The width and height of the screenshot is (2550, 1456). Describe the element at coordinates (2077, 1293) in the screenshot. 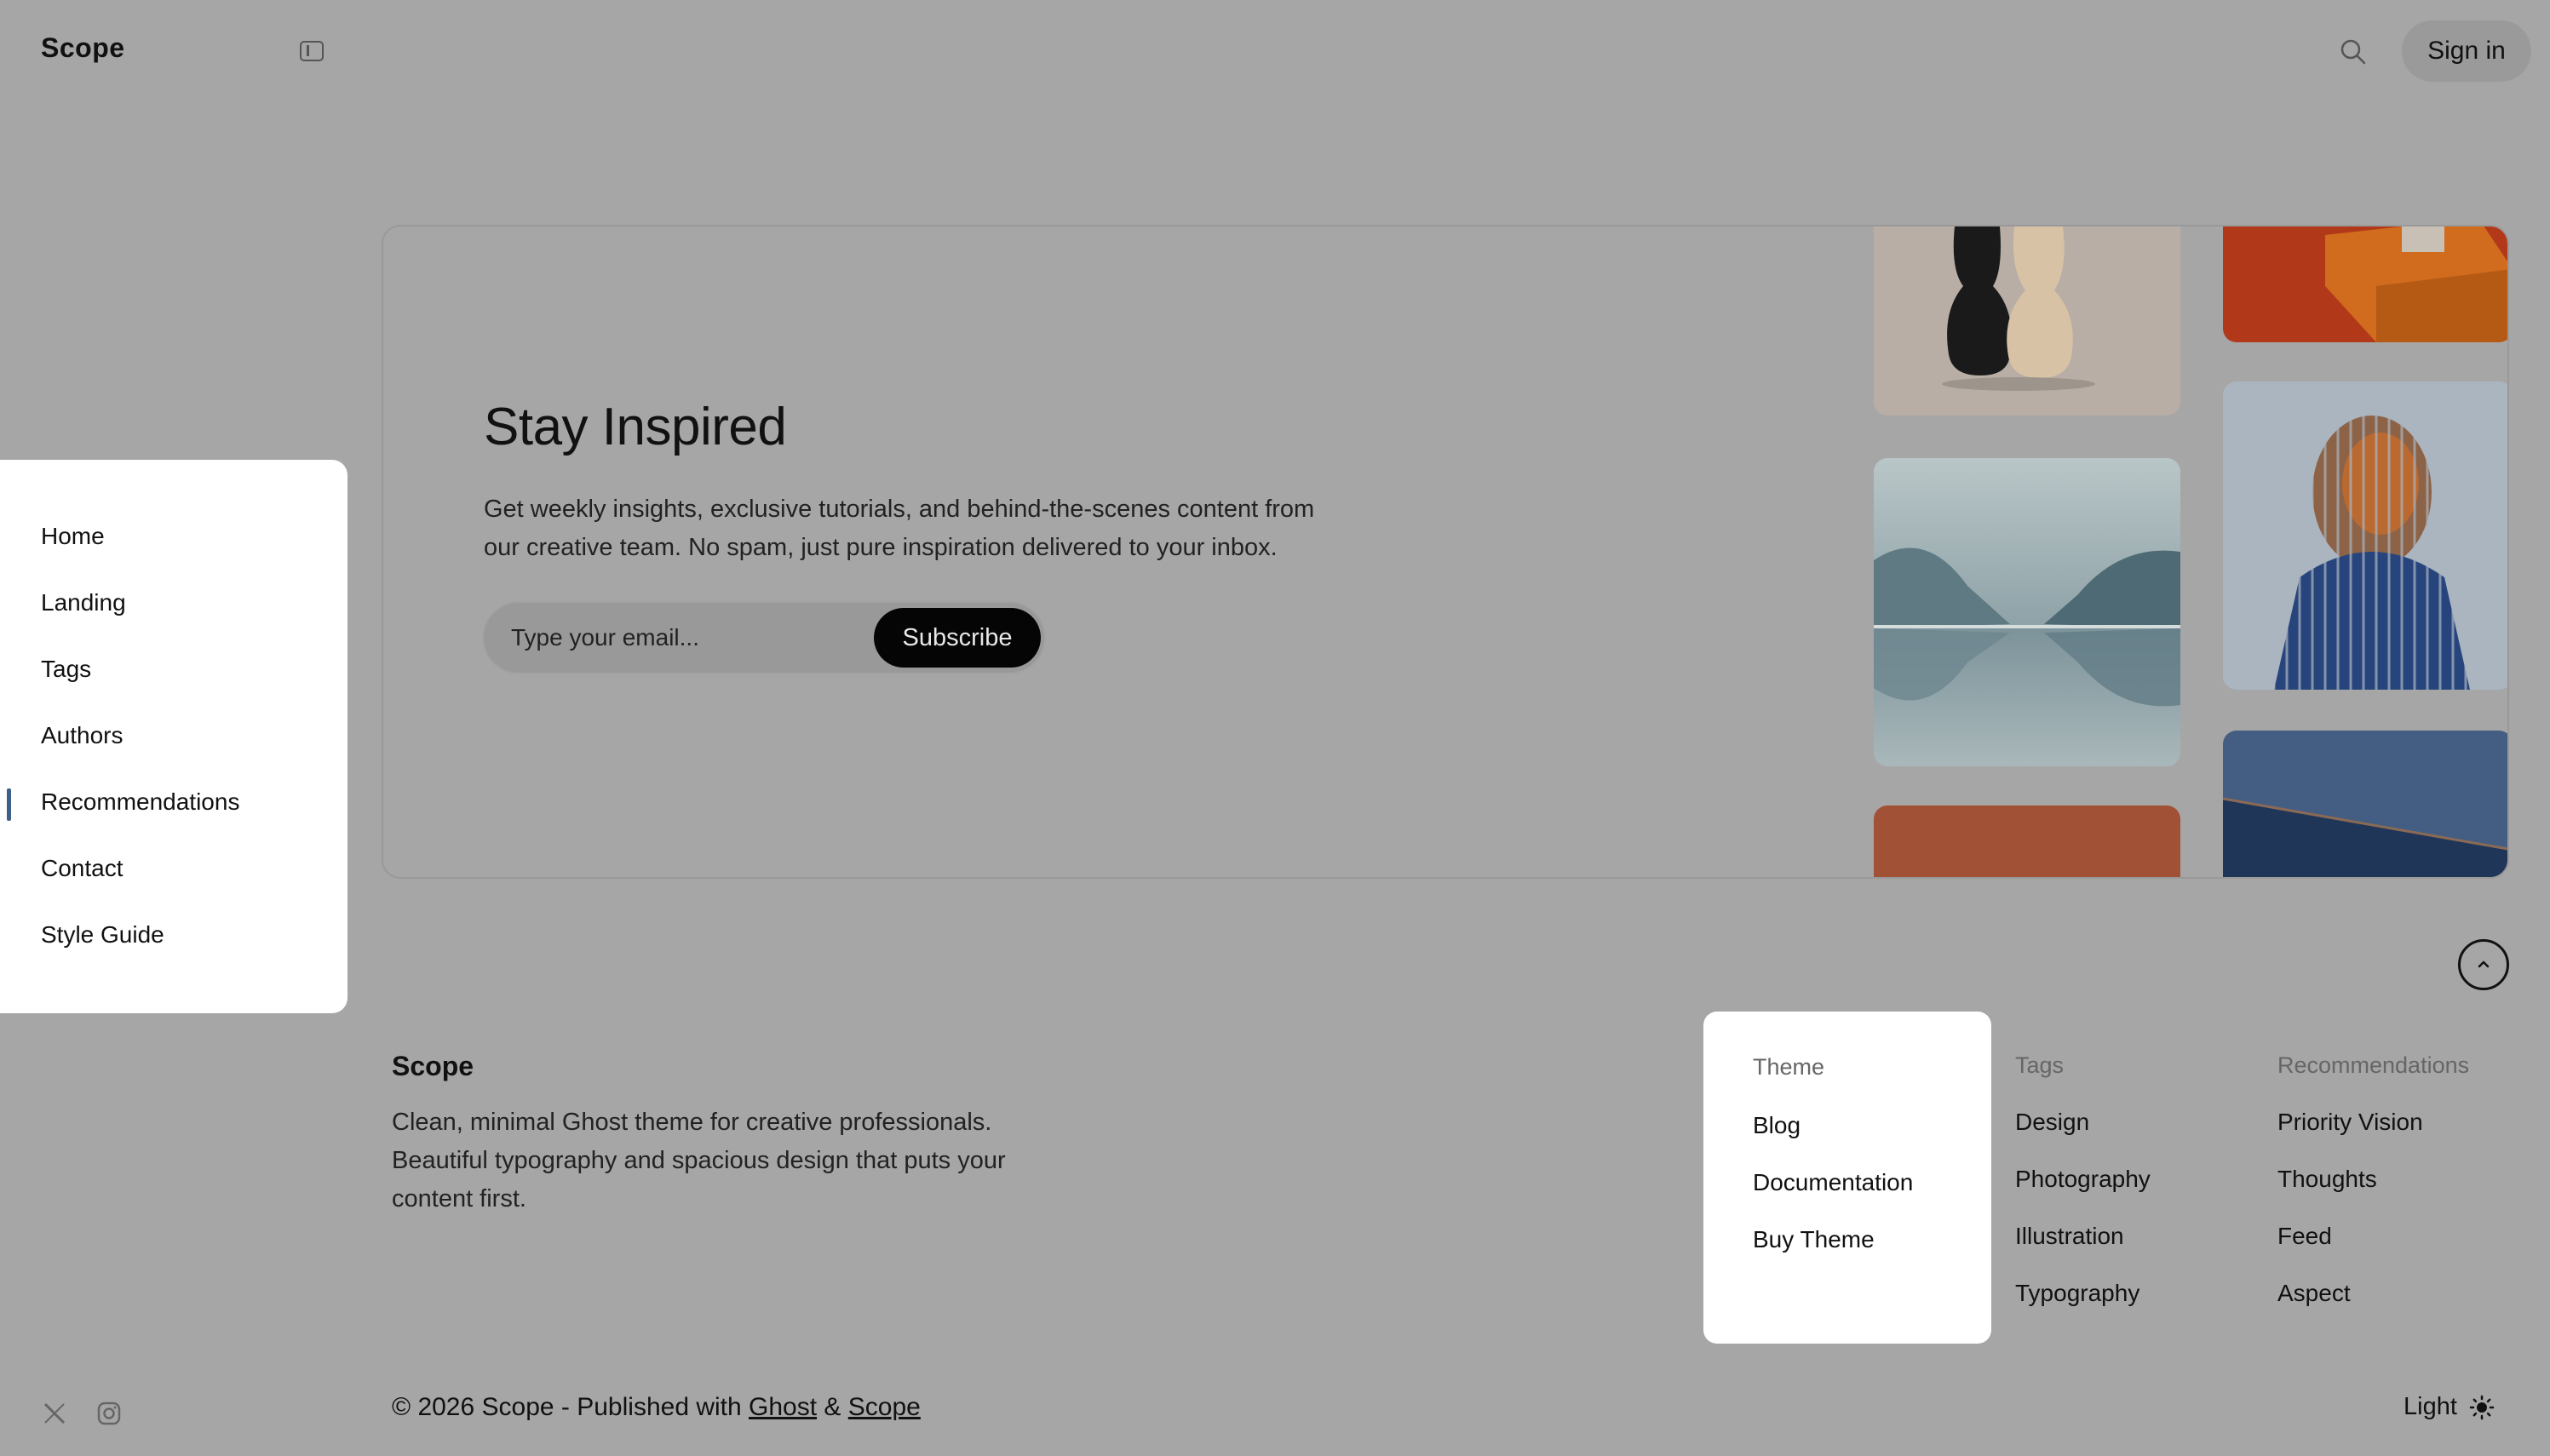

I see `footer-link-typography: Typography` at that location.